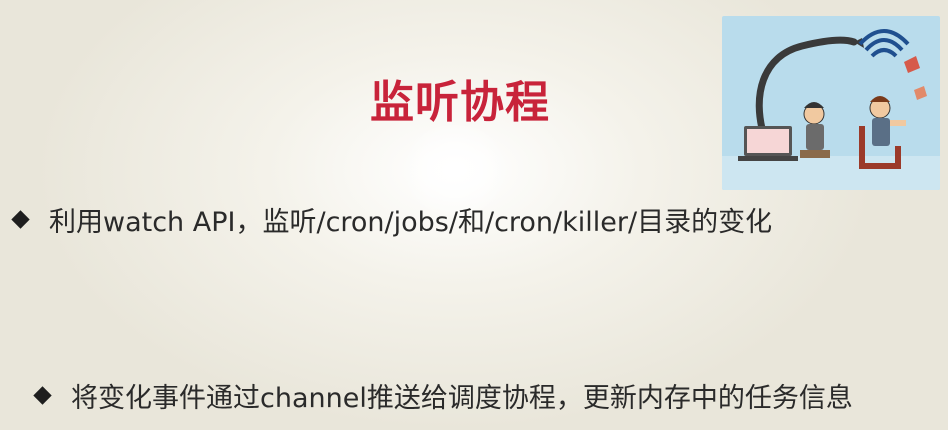 The width and height of the screenshot is (948, 430). What do you see at coordinates (460, 102) in the screenshot?
I see `slide-title: 监听协程` at bounding box center [460, 102].